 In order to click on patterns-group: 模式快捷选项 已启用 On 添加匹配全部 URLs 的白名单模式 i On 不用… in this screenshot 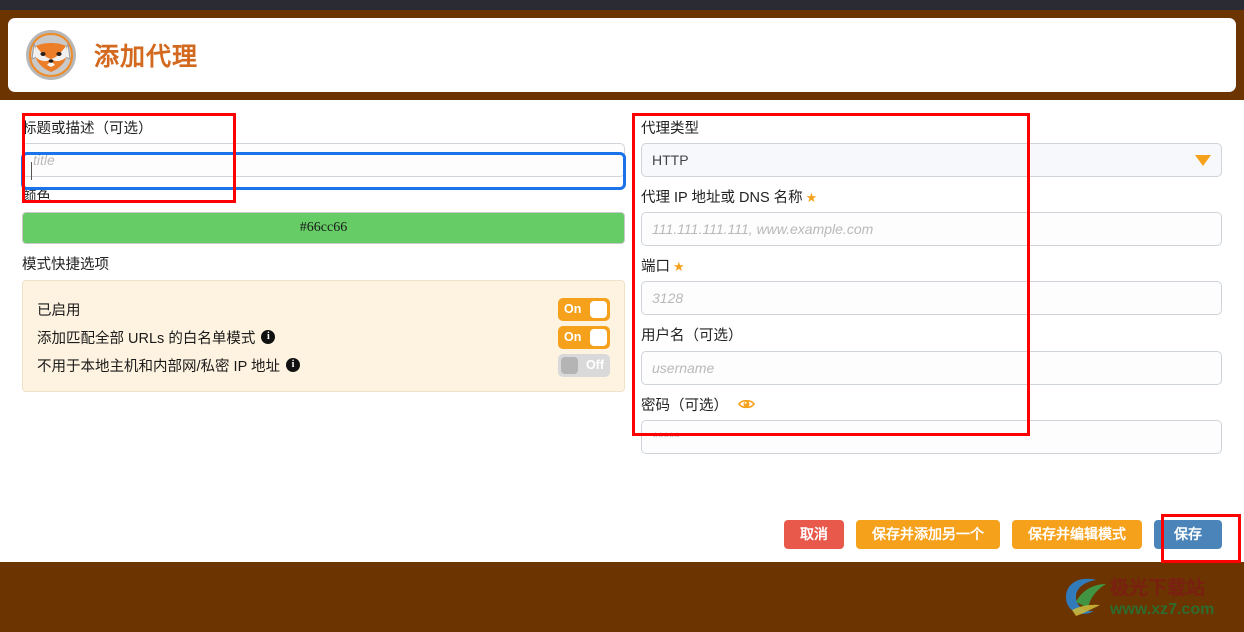, I will do `click(323, 324)`.